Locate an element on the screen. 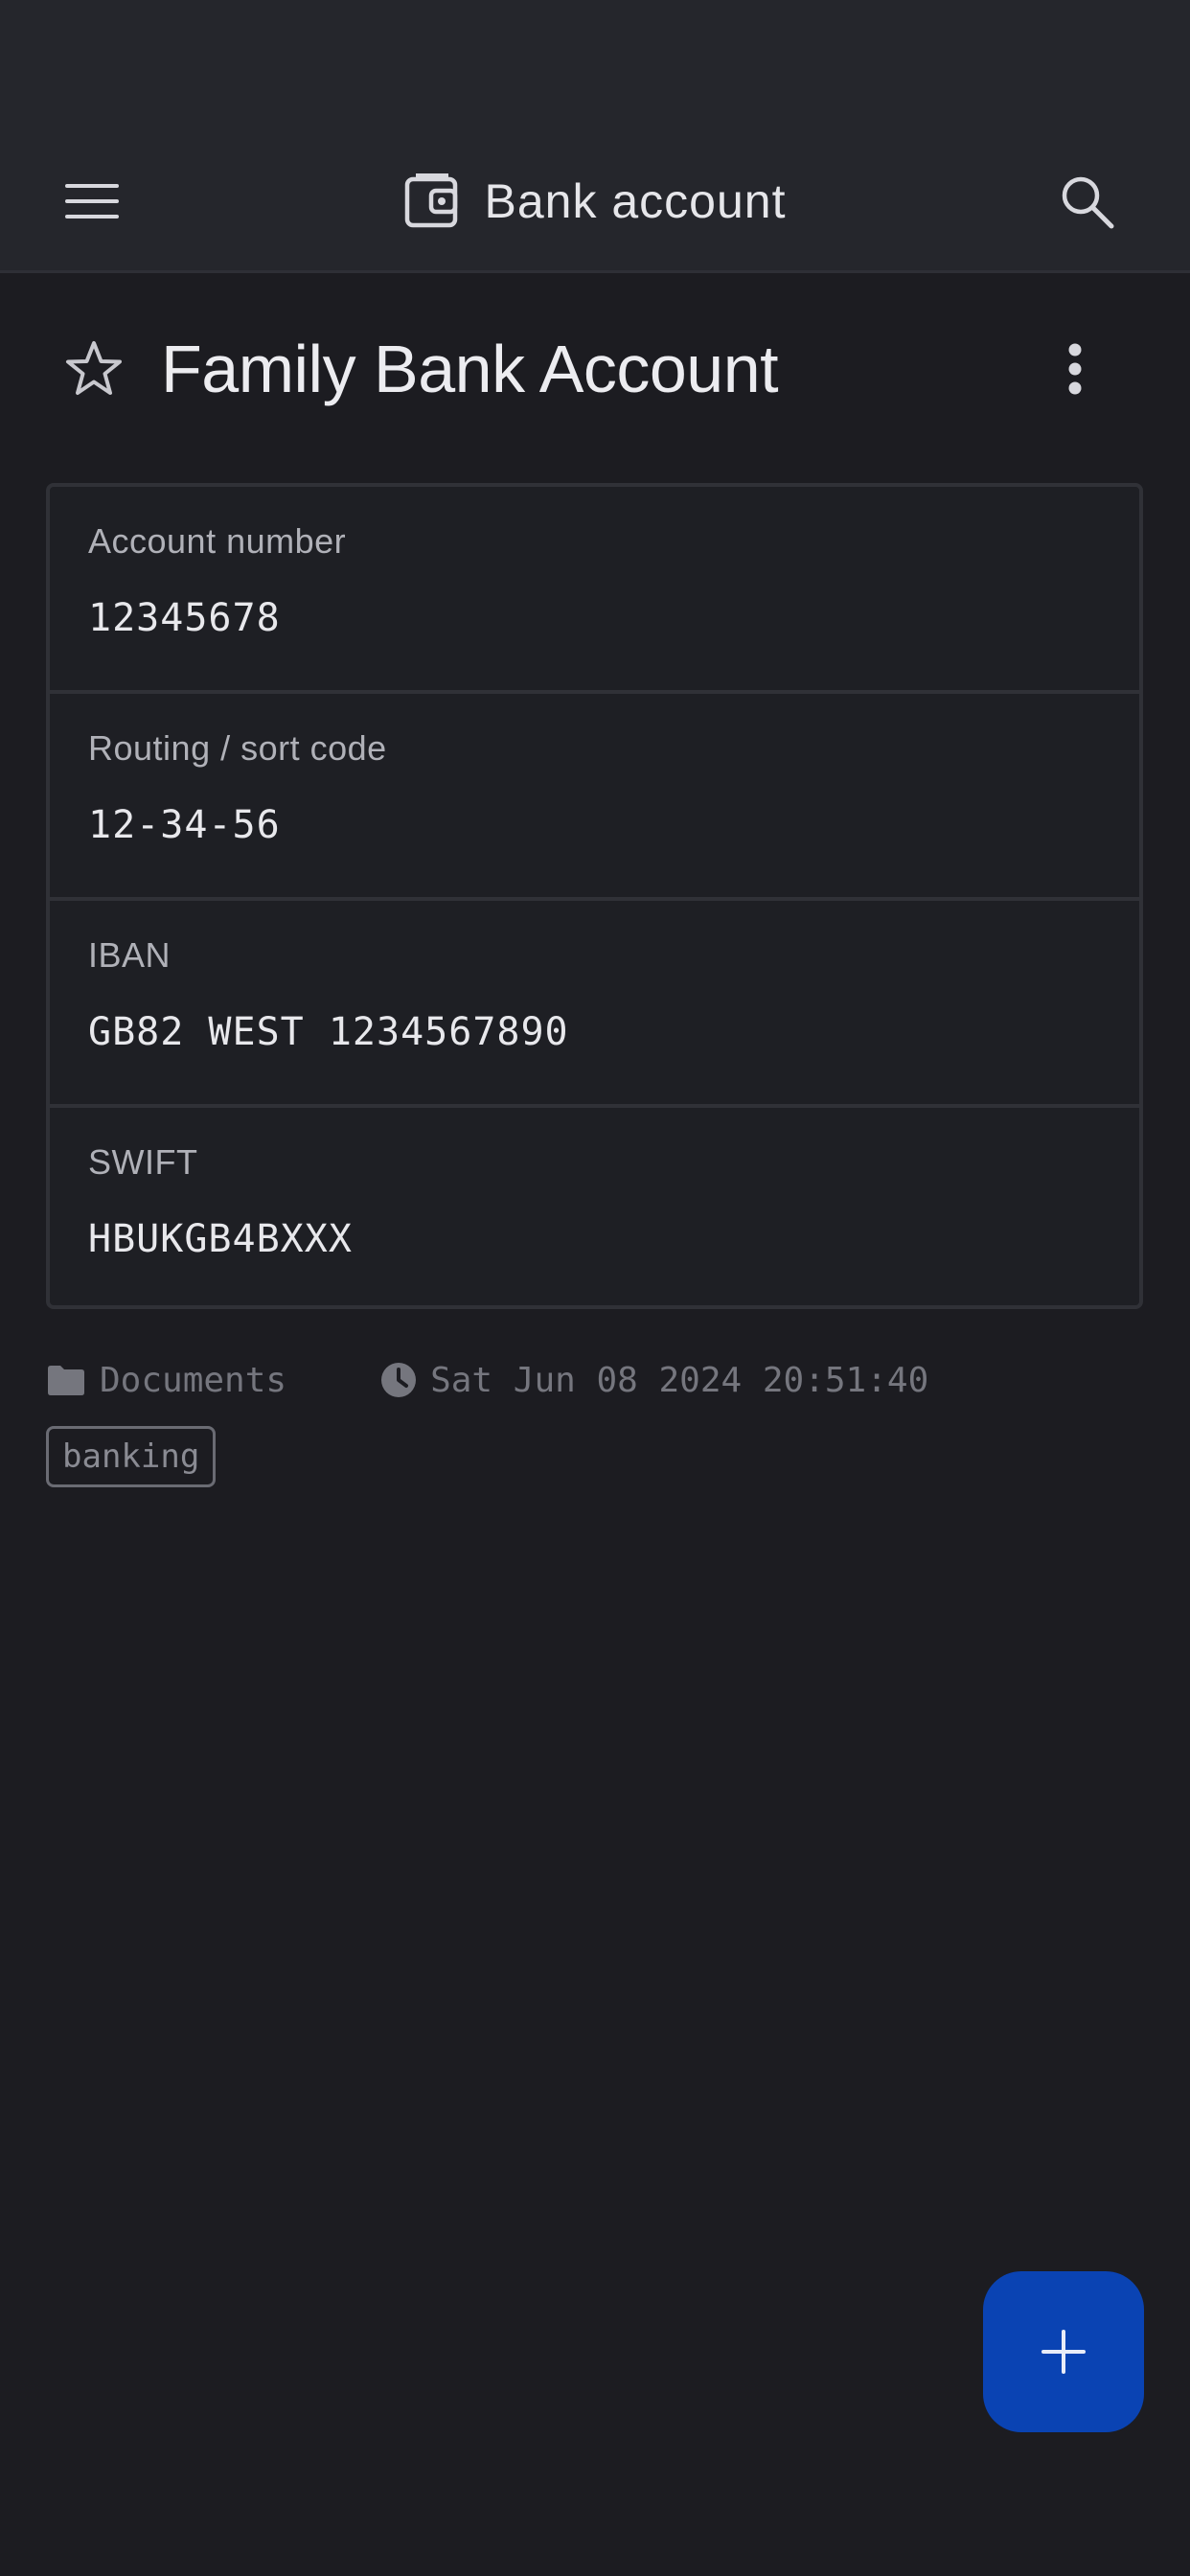 Image resolution: width=1190 pixels, height=2576 pixels. field-routing-code: Routing / sort code 12-34-56 is located at coordinates (594, 797).